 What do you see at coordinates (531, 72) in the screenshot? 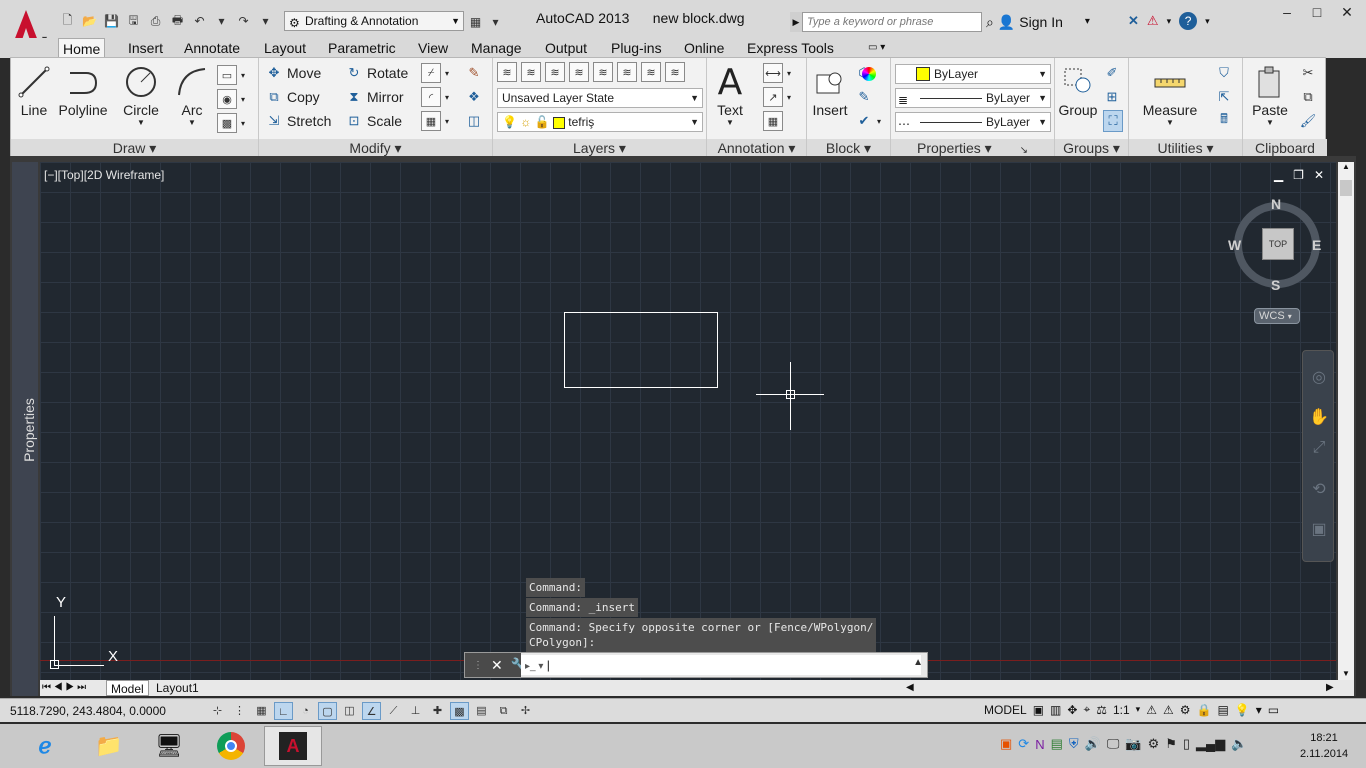
I see `layer-isolate-icon: ≋` at bounding box center [531, 72].